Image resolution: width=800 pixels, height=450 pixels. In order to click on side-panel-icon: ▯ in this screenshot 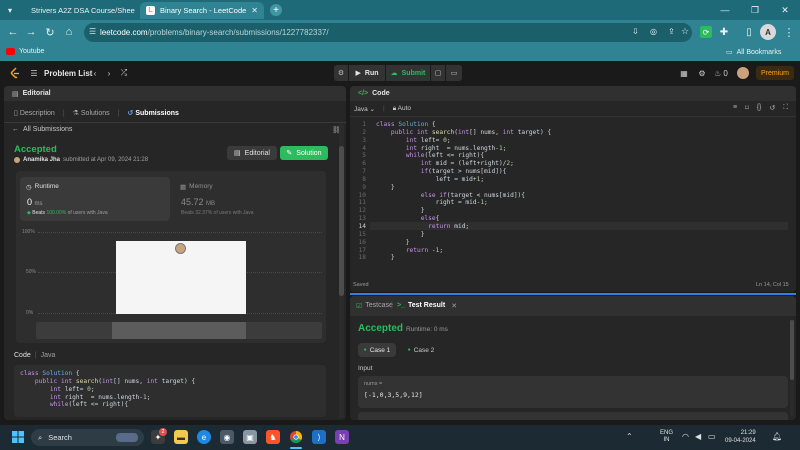, I will do `click(749, 32)`.